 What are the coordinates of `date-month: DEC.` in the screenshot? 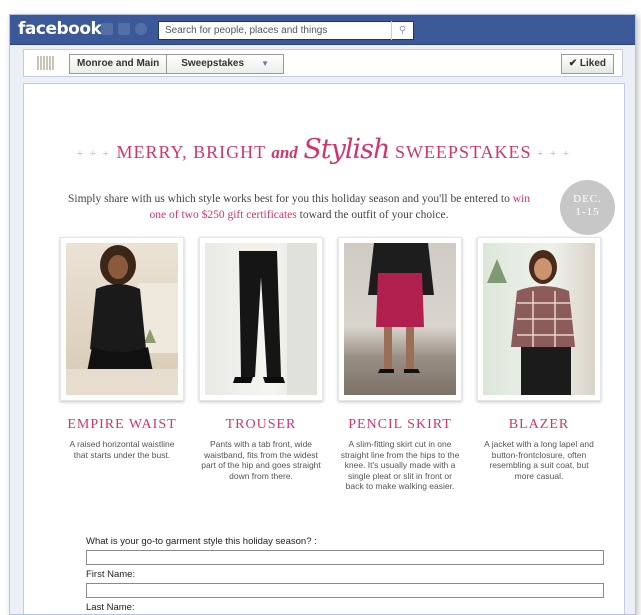 It's located at (587, 199).